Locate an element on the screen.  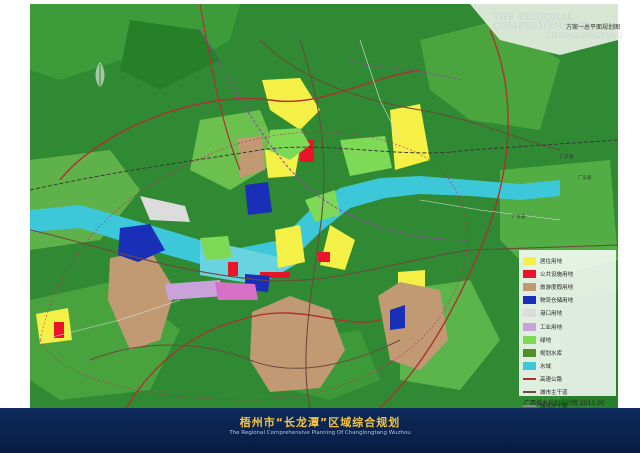
legend-label: 高速公路 is located at coordinates (551, 380).